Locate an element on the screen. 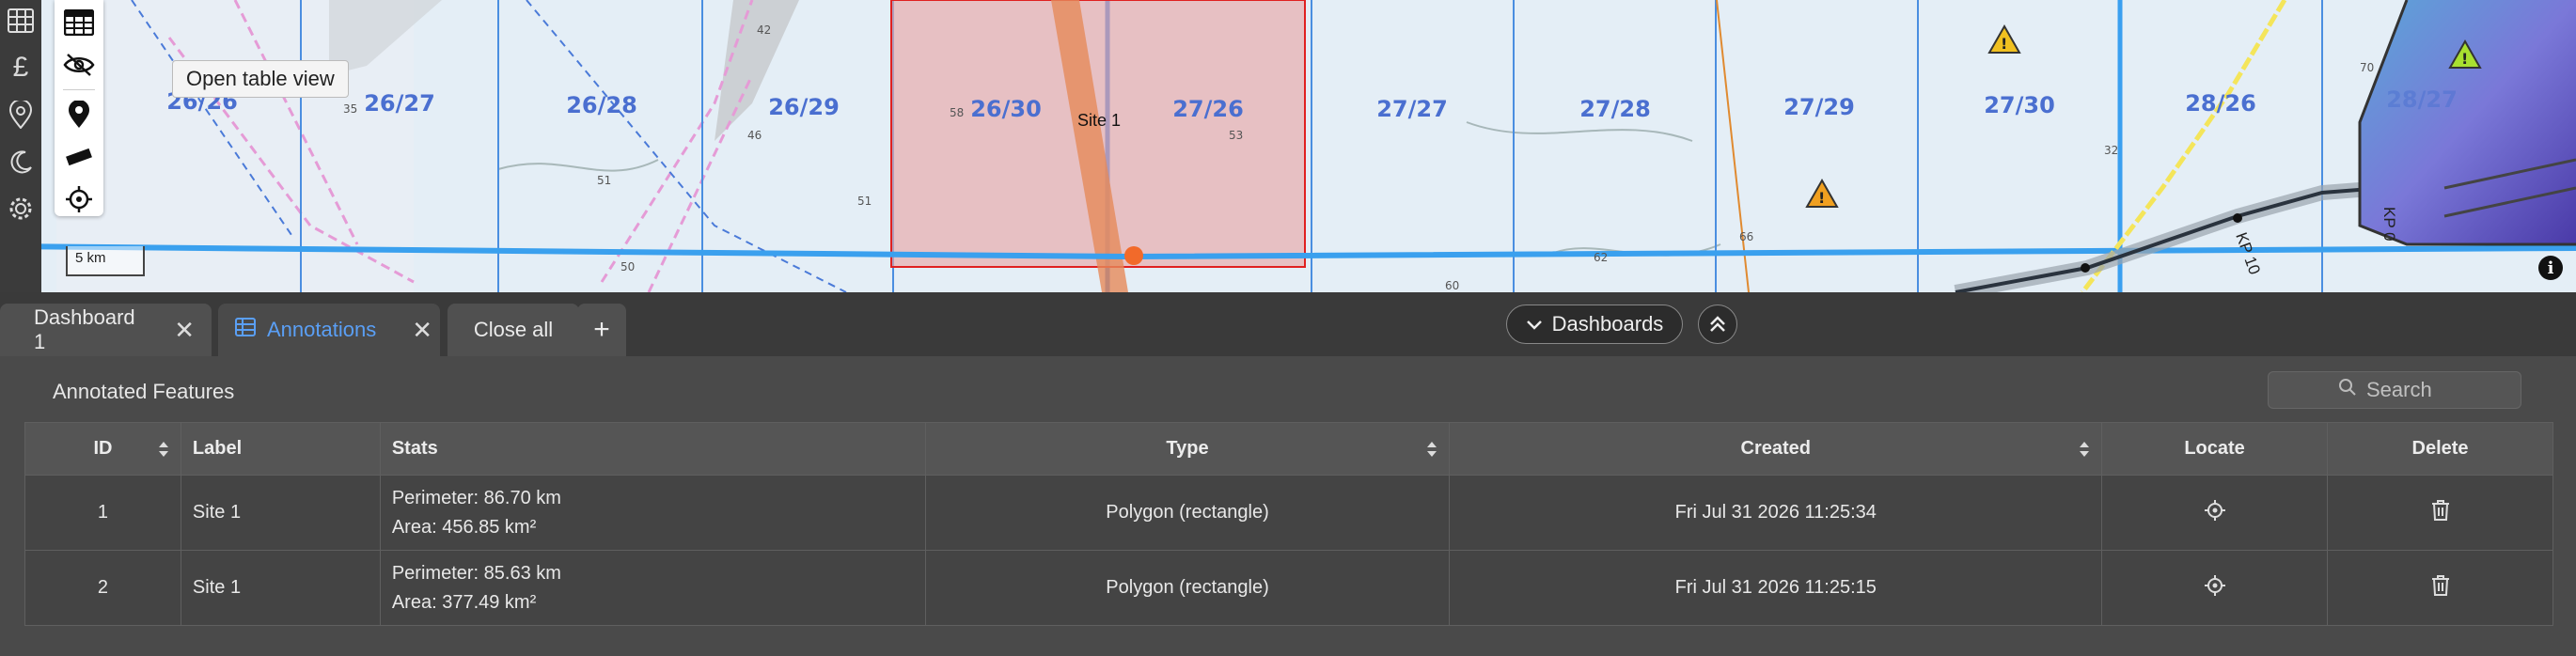 The image size is (2576, 656). svg-text: 70 is located at coordinates (2367, 67).